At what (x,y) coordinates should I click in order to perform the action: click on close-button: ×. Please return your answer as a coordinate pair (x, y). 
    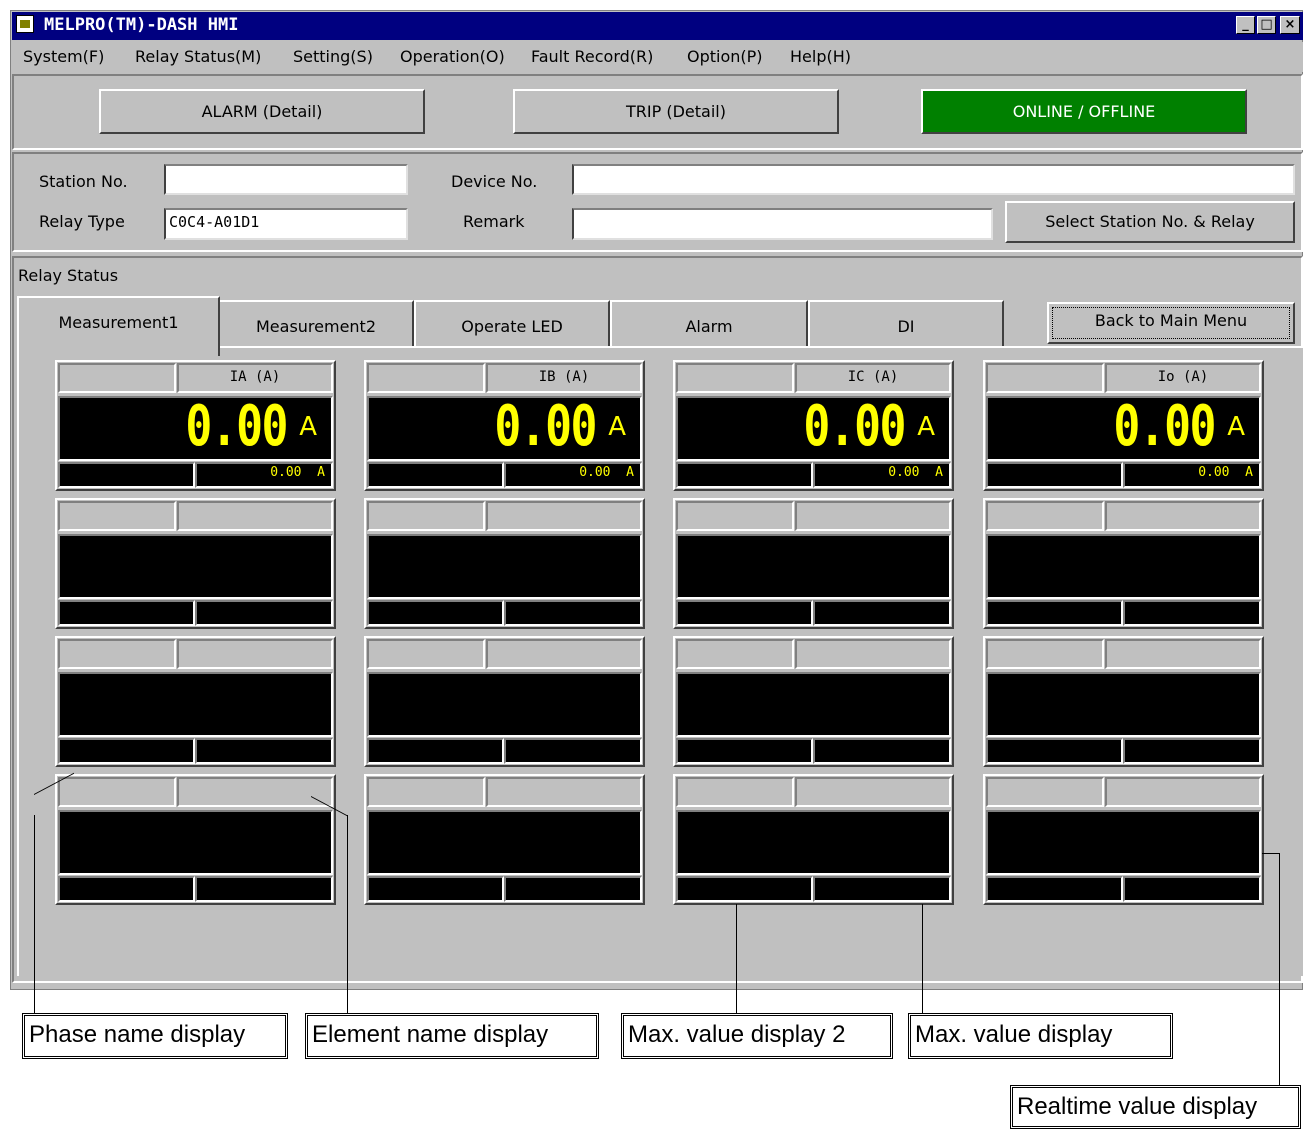
    Looking at the image, I should click on (1290, 25).